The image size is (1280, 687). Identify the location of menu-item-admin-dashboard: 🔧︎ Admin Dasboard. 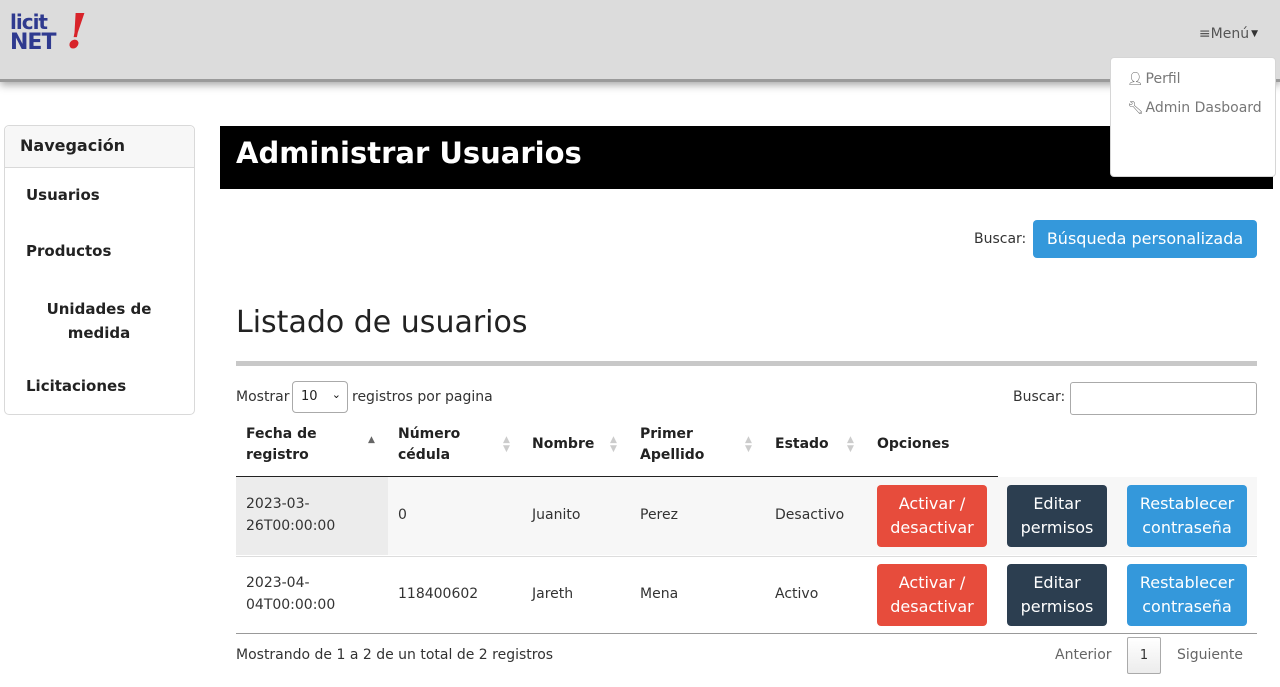
(1194, 108).